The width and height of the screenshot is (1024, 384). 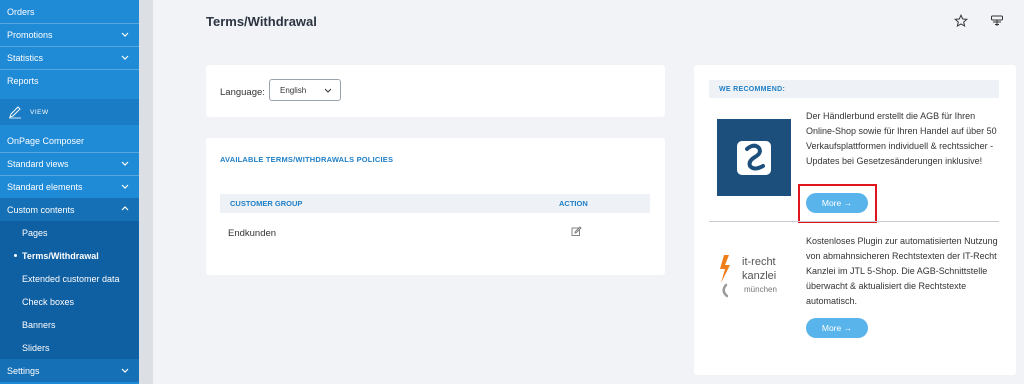 What do you see at coordinates (837, 328) in the screenshot?
I see `more-button-it-recht: More →` at bounding box center [837, 328].